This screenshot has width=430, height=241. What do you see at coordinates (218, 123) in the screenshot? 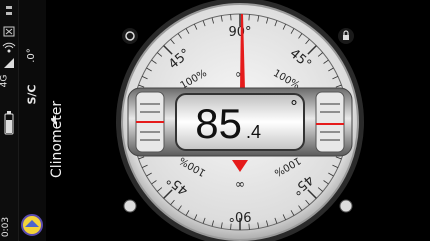
I see `reading-main: 85` at bounding box center [218, 123].